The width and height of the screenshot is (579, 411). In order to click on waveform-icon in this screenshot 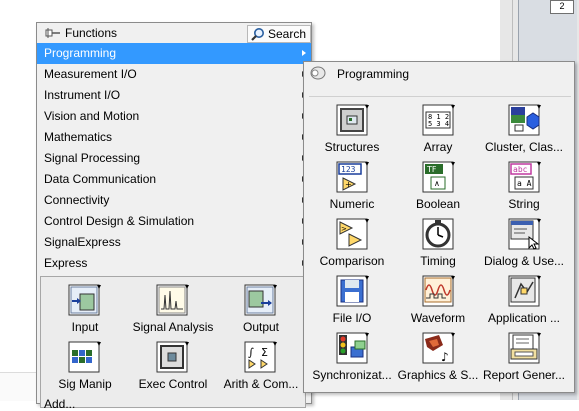, I will do `click(438, 291)`.